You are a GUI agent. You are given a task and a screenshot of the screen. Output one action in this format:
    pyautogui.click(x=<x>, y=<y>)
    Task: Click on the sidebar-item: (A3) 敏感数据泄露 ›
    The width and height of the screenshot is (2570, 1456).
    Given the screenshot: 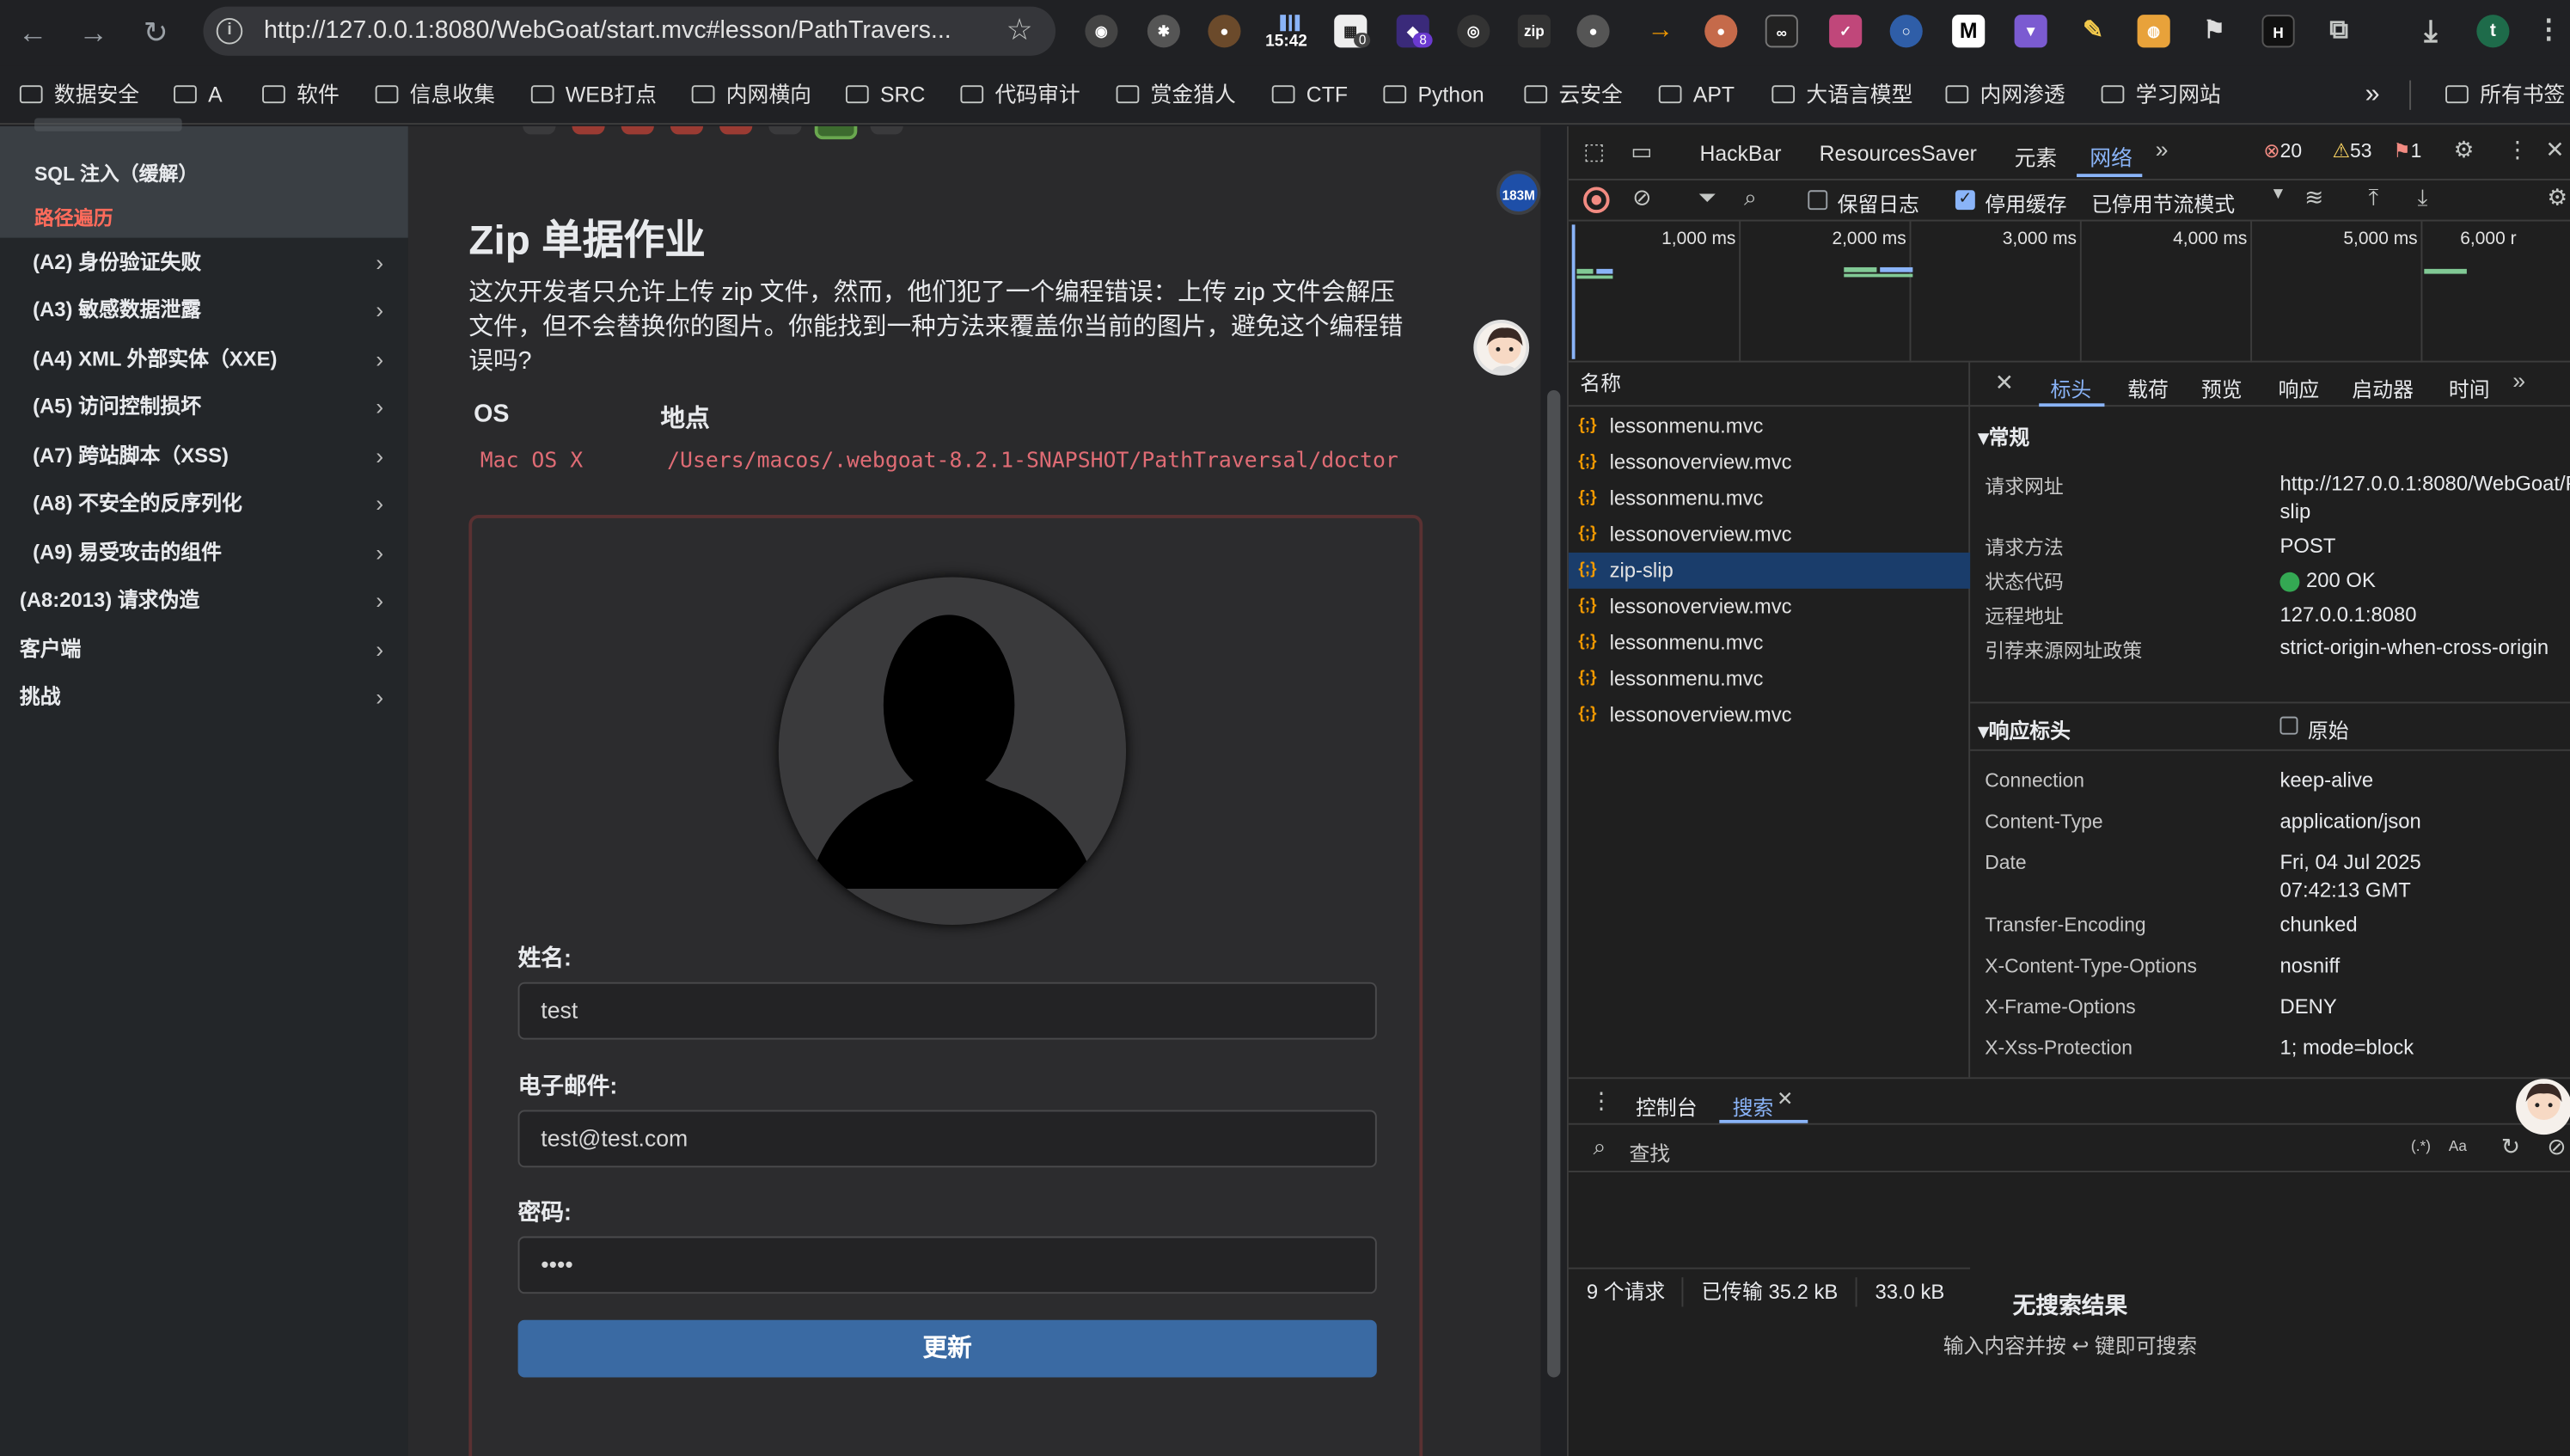 What is the action you would take?
    pyautogui.click(x=204, y=311)
    